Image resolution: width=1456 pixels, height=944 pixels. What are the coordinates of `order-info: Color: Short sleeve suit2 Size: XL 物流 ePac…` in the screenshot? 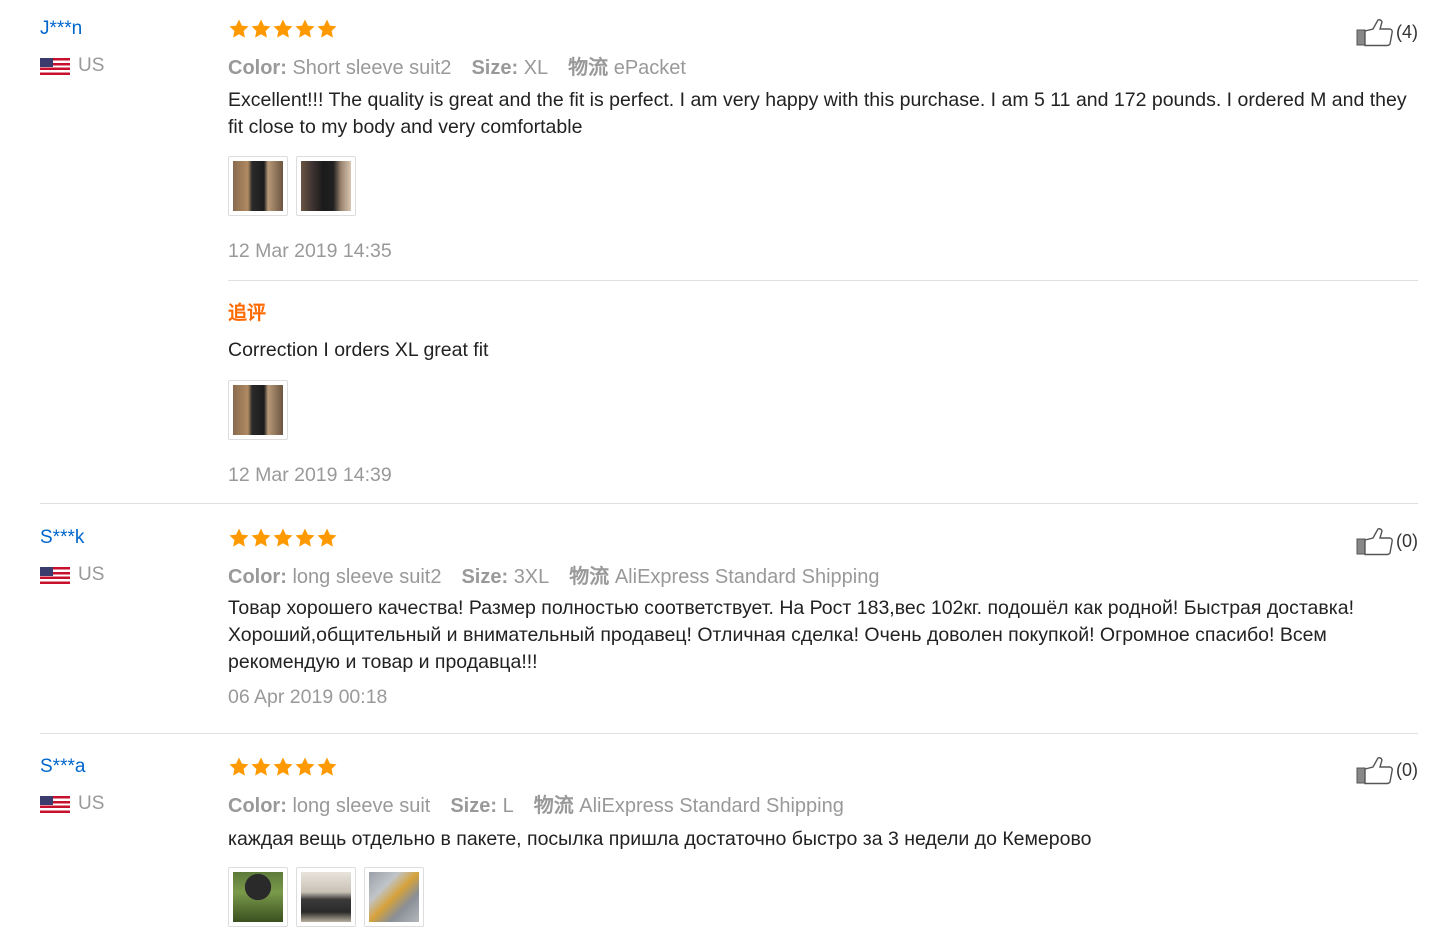 It's located at (457, 65).